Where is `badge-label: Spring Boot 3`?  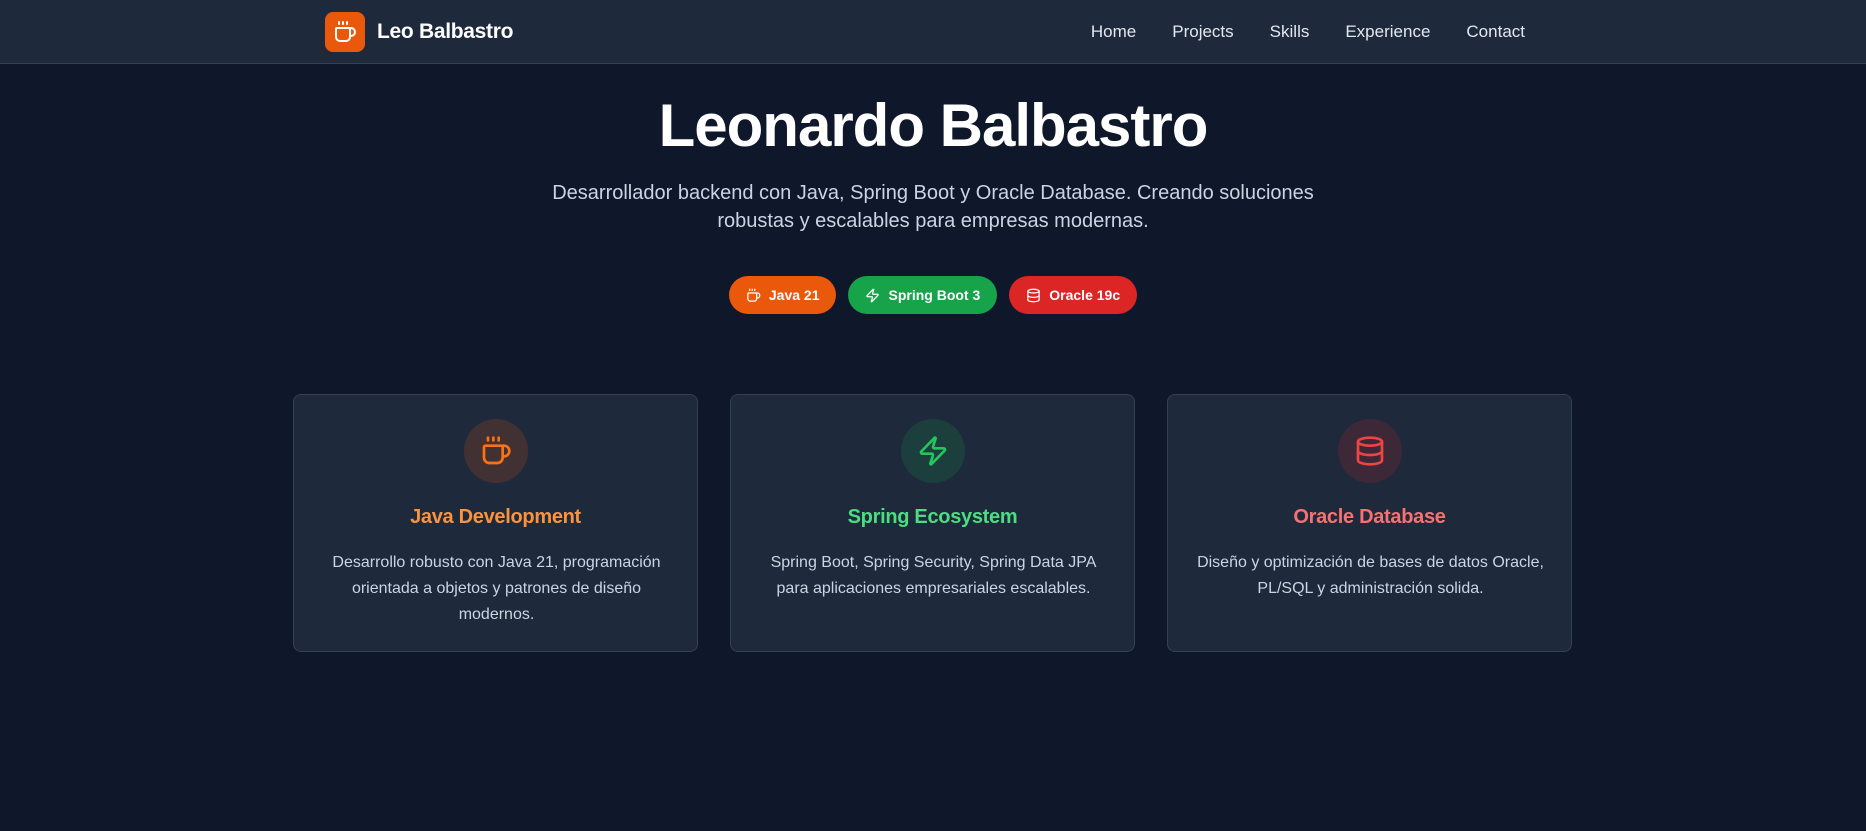
badge-label: Spring Boot 3 is located at coordinates (934, 295).